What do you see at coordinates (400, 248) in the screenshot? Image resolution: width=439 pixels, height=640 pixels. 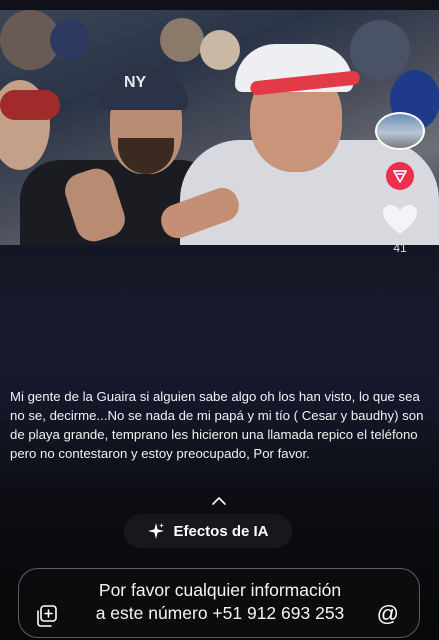 I see `like-count: 41` at bounding box center [400, 248].